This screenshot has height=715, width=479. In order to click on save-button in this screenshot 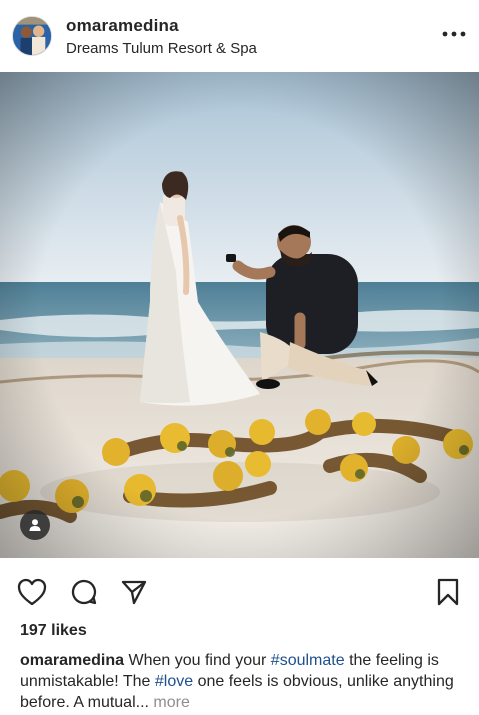, I will do `click(448, 592)`.